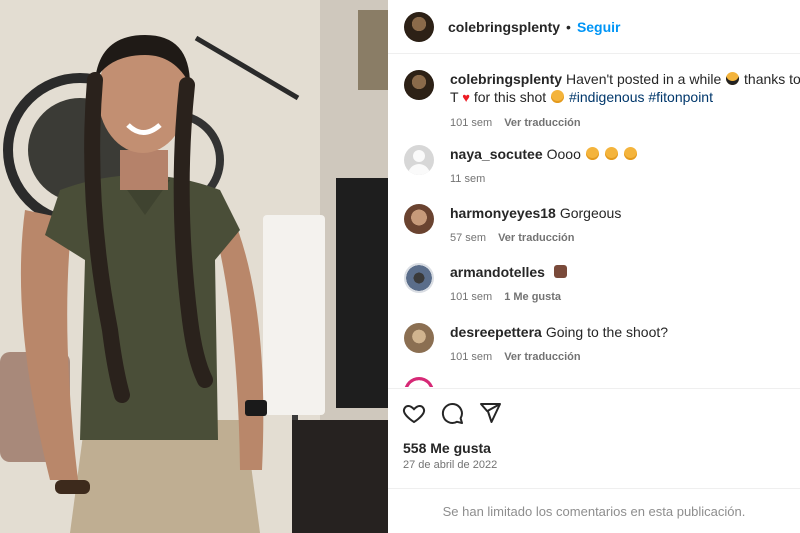 The height and width of the screenshot is (533, 800). I want to click on caption-avatar, so click(419, 85).